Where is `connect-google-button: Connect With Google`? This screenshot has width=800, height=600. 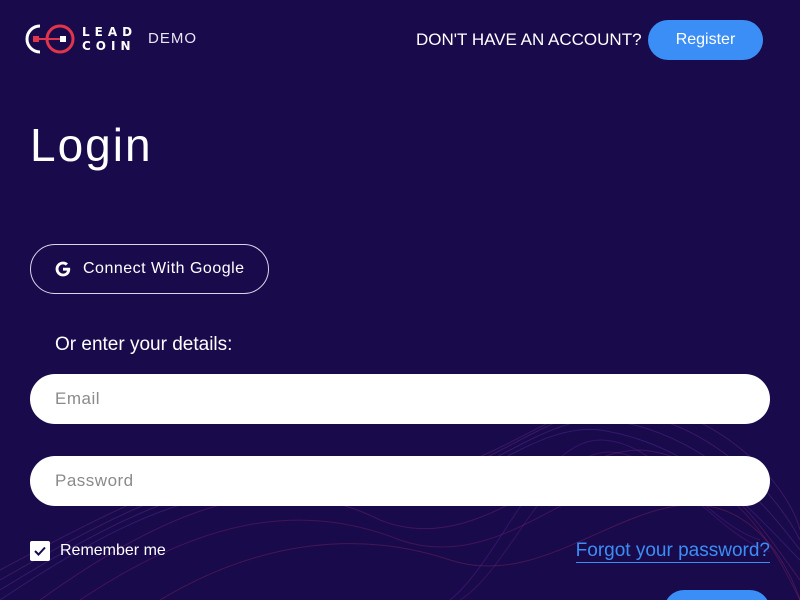
connect-google-button: Connect With Google is located at coordinates (149, 269).